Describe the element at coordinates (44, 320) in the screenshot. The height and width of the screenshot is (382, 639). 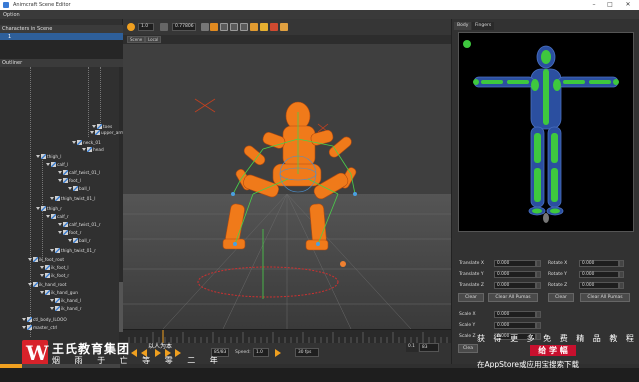
I see `outliner-row: ctl_body_ILOOO` at that location.